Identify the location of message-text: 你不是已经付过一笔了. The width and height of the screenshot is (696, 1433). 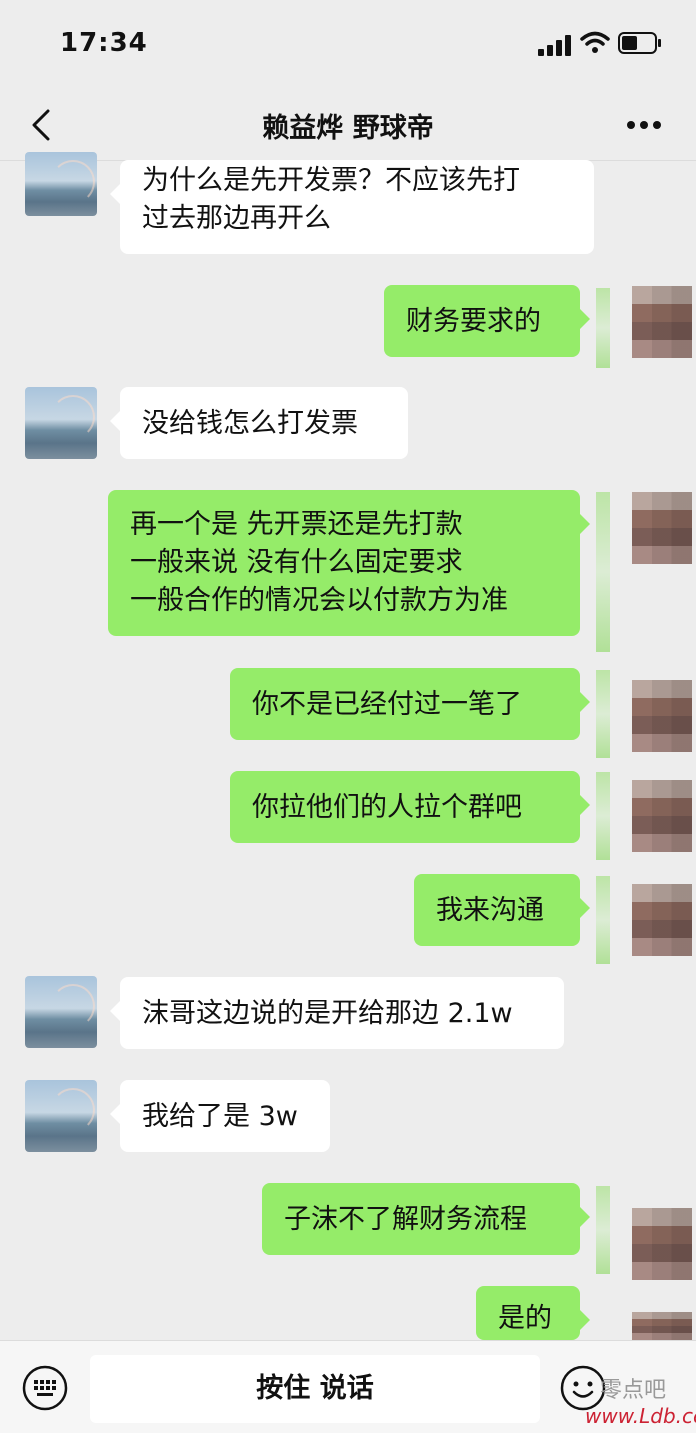
(387, 704).